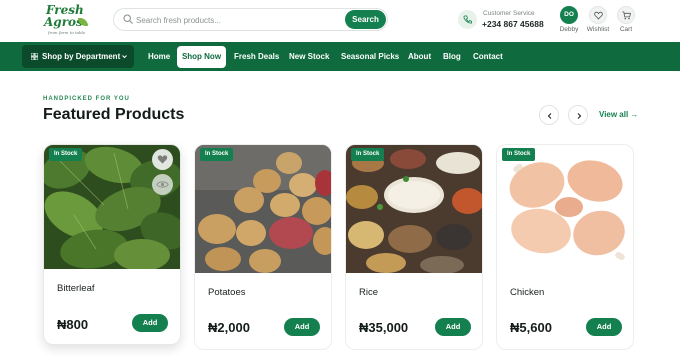 This screenshot has width=680, height=362. What do you see at coordinates (227, 292) in the screenshot?
I see `product-name: Potatoes` at bounding box center [227, 292].